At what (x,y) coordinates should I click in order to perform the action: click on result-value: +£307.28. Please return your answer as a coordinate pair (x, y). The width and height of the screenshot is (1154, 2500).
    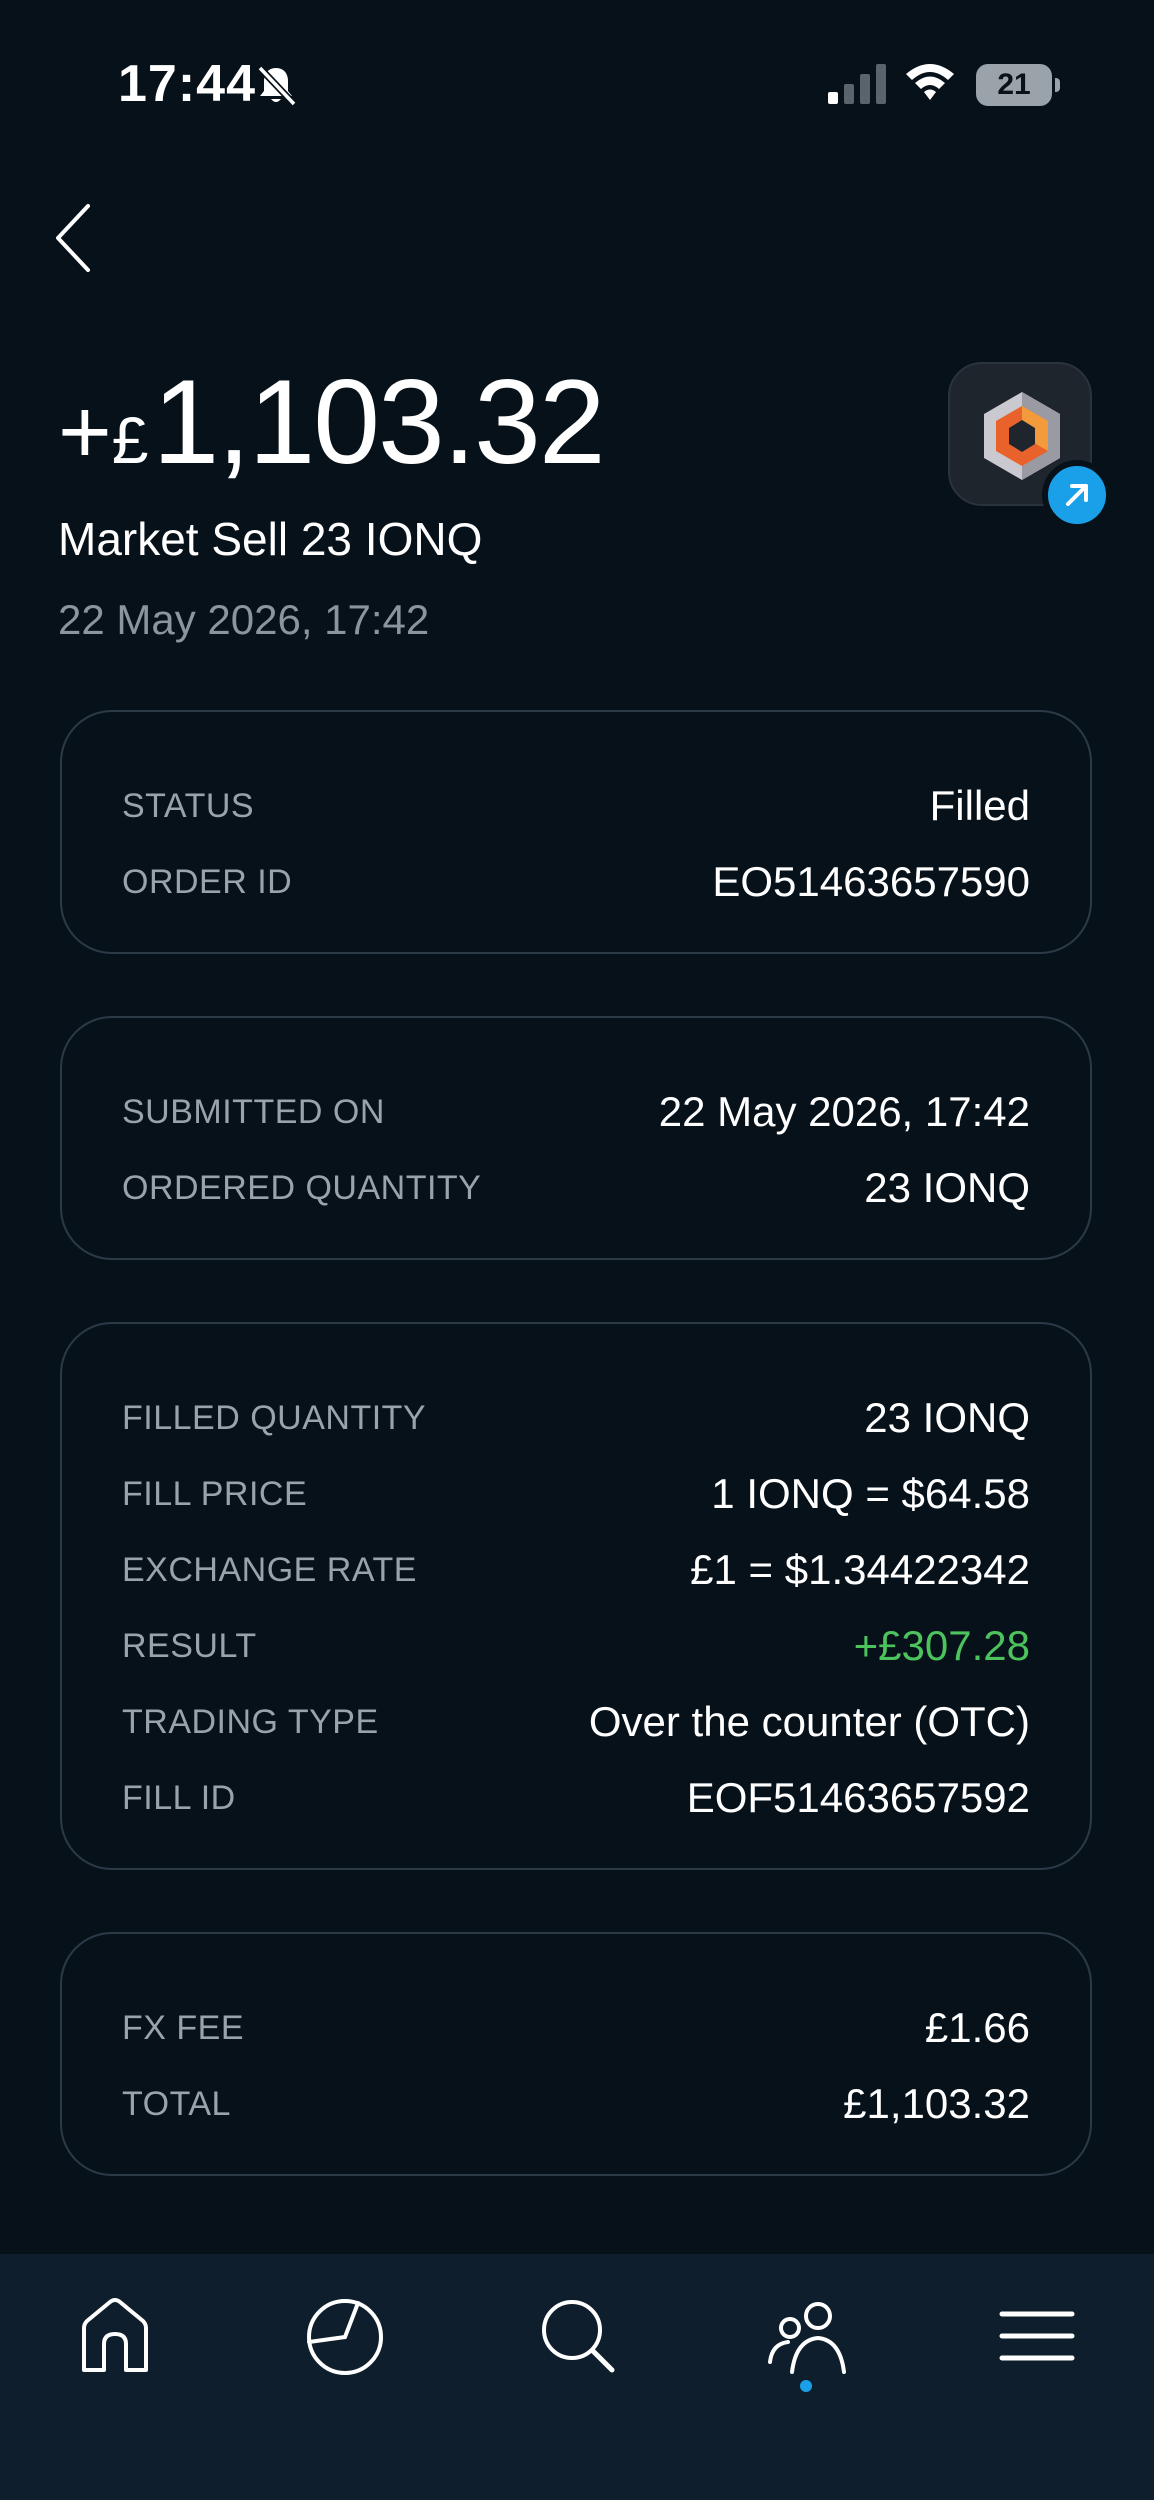
    Looking at the image, I should click on (941, 1645).